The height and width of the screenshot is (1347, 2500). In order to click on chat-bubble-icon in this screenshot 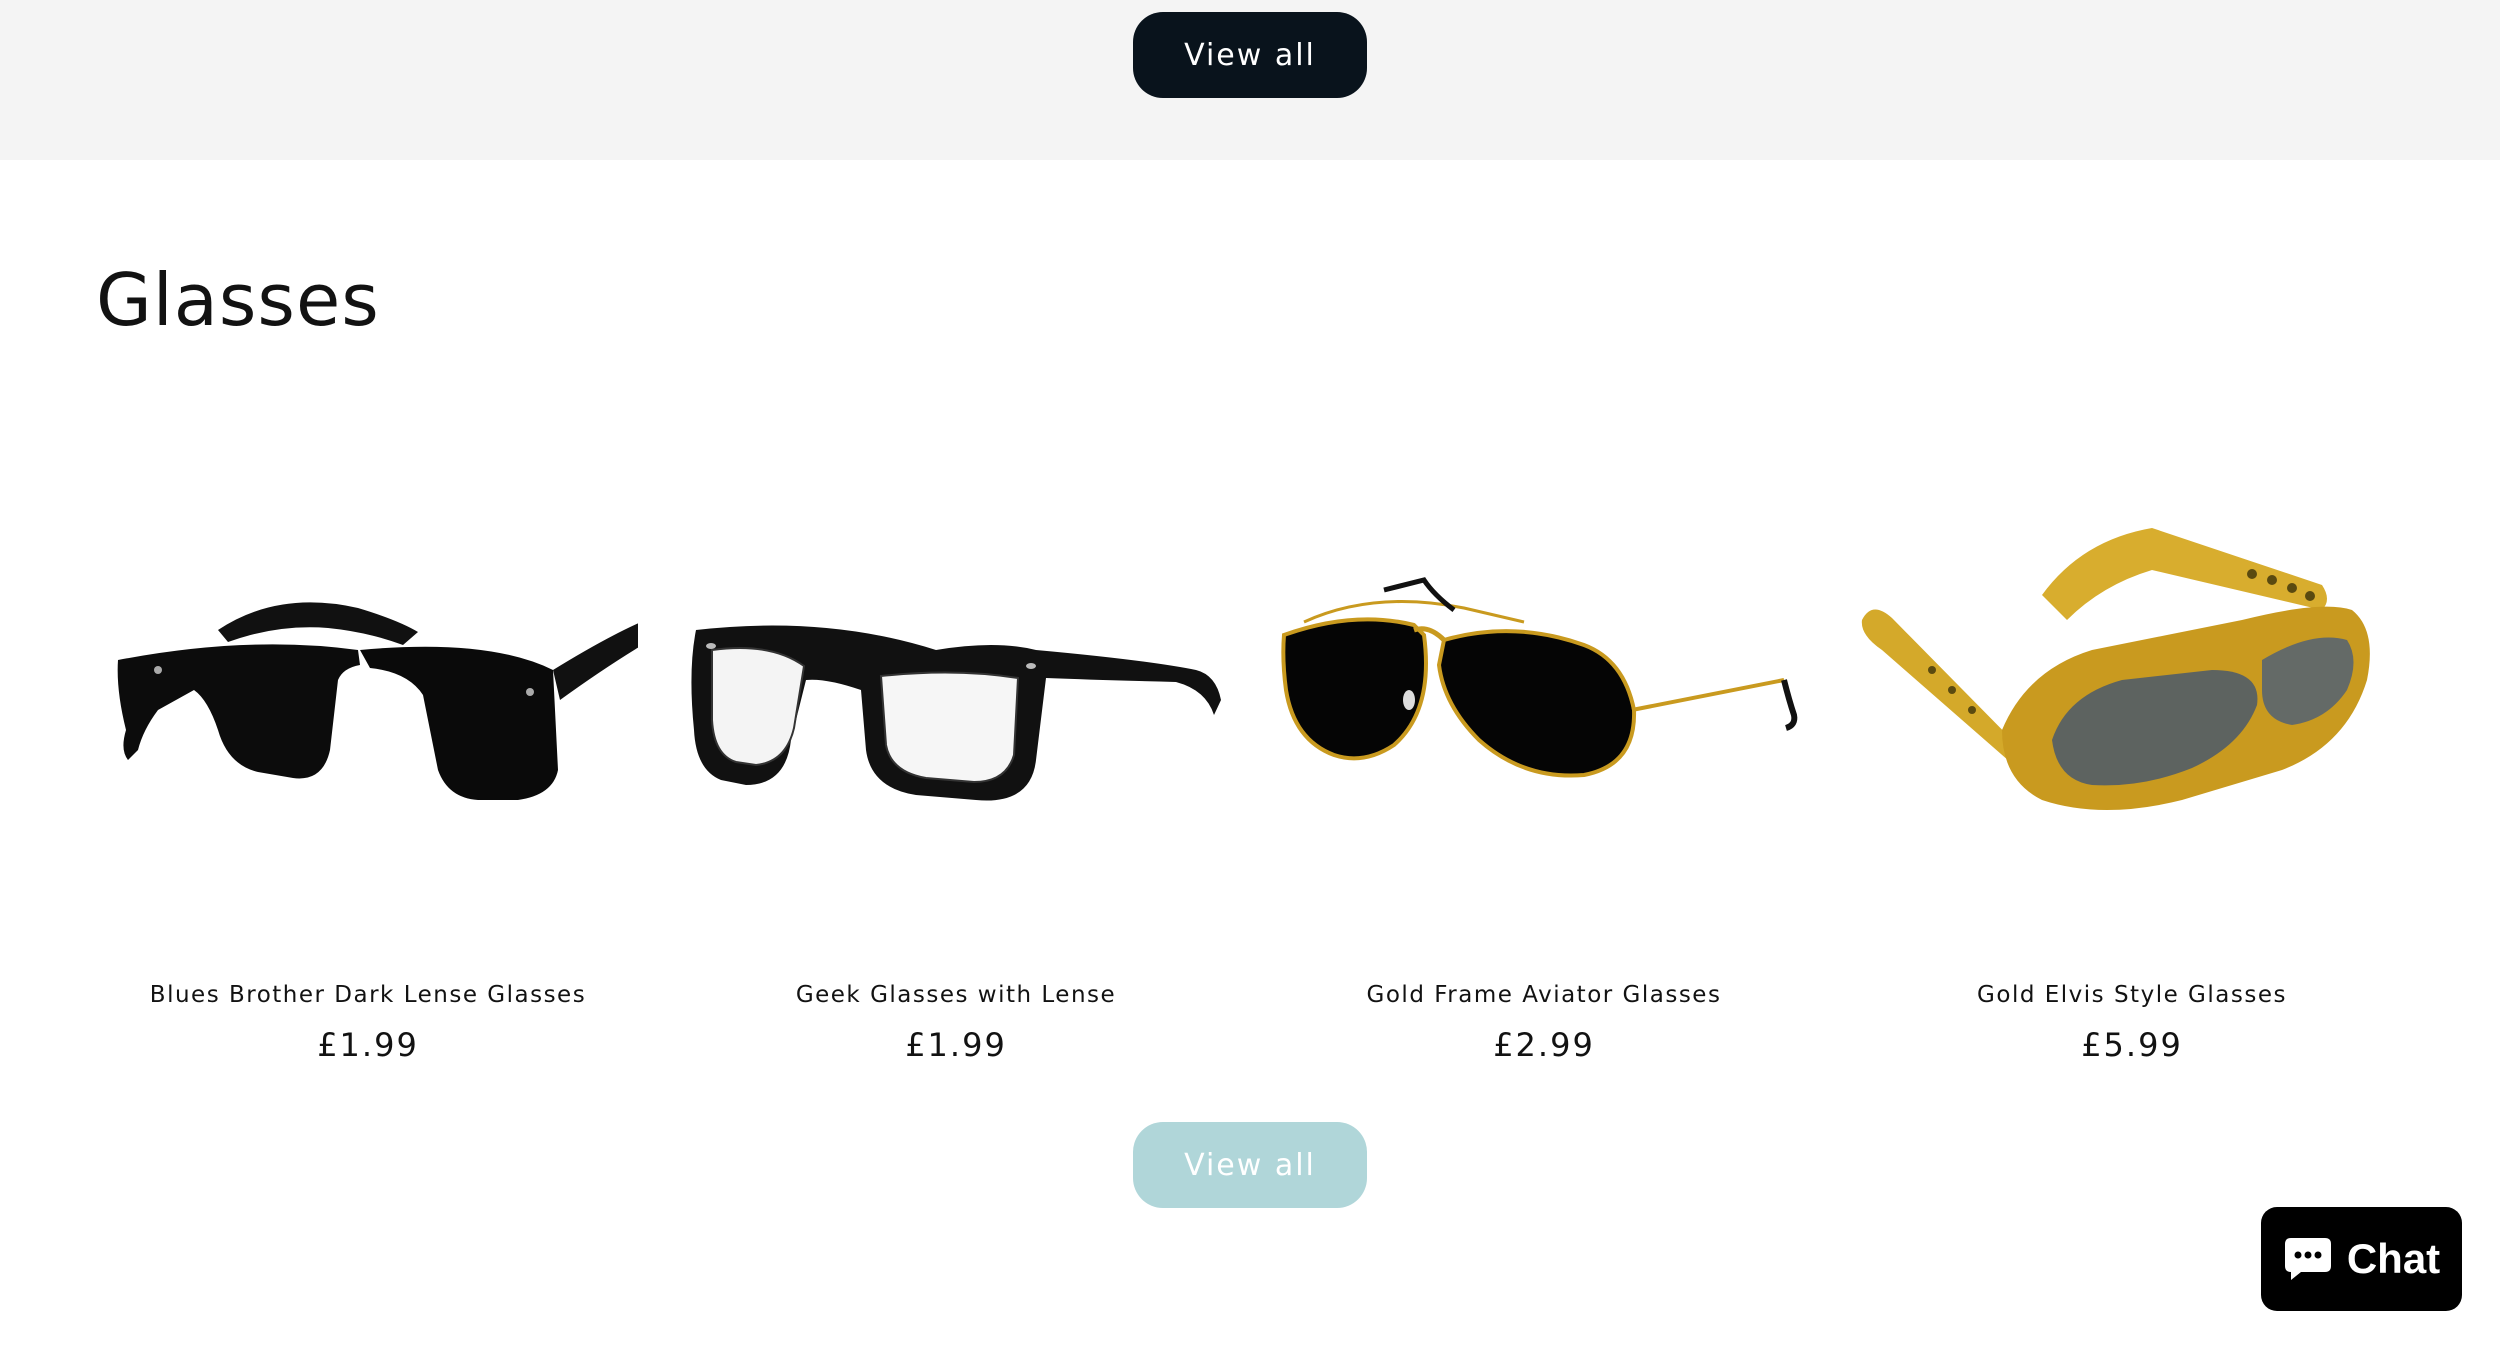, I will do `click(2308, 1259)`.